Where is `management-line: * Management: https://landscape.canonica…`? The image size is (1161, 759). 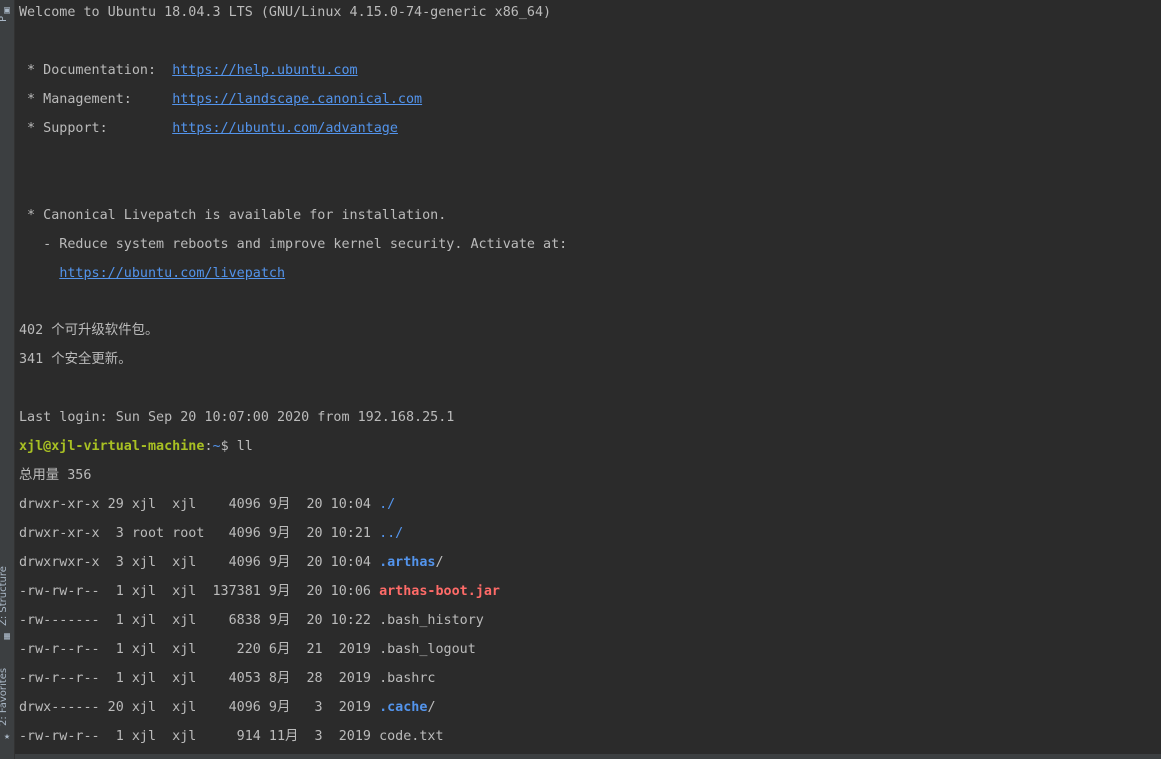
management-line: * Management: https://landscape.canonica… is located at coordinates (220, 101).